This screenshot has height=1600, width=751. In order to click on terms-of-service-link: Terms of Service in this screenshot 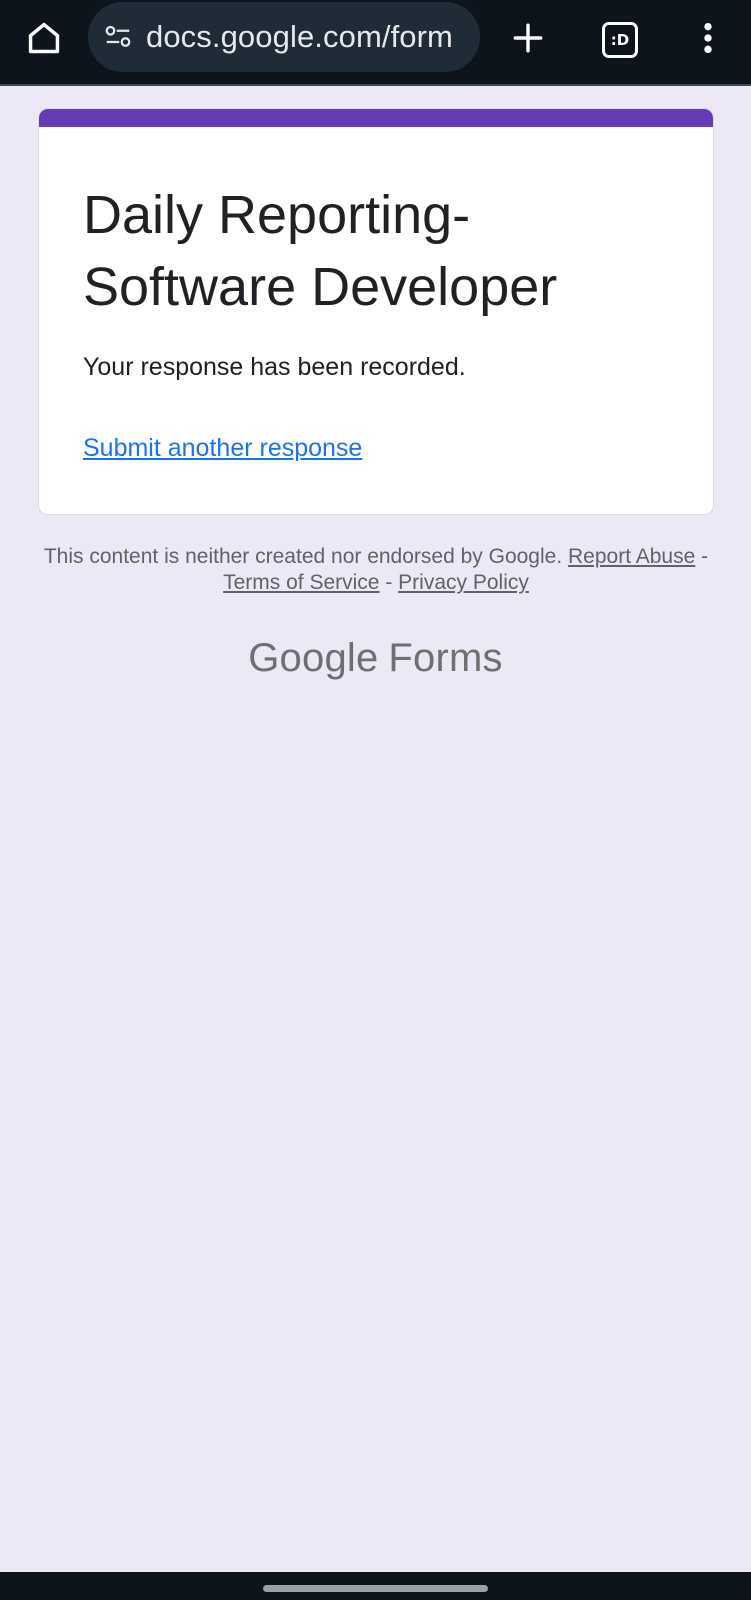, I will do `click(301, 582)`.